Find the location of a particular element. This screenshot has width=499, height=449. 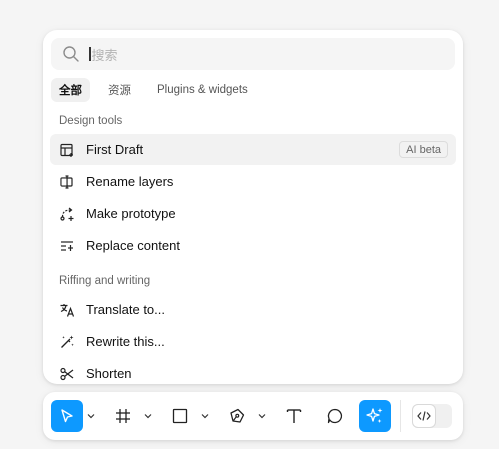

prototype-icon is located at coordinates (67, 213).